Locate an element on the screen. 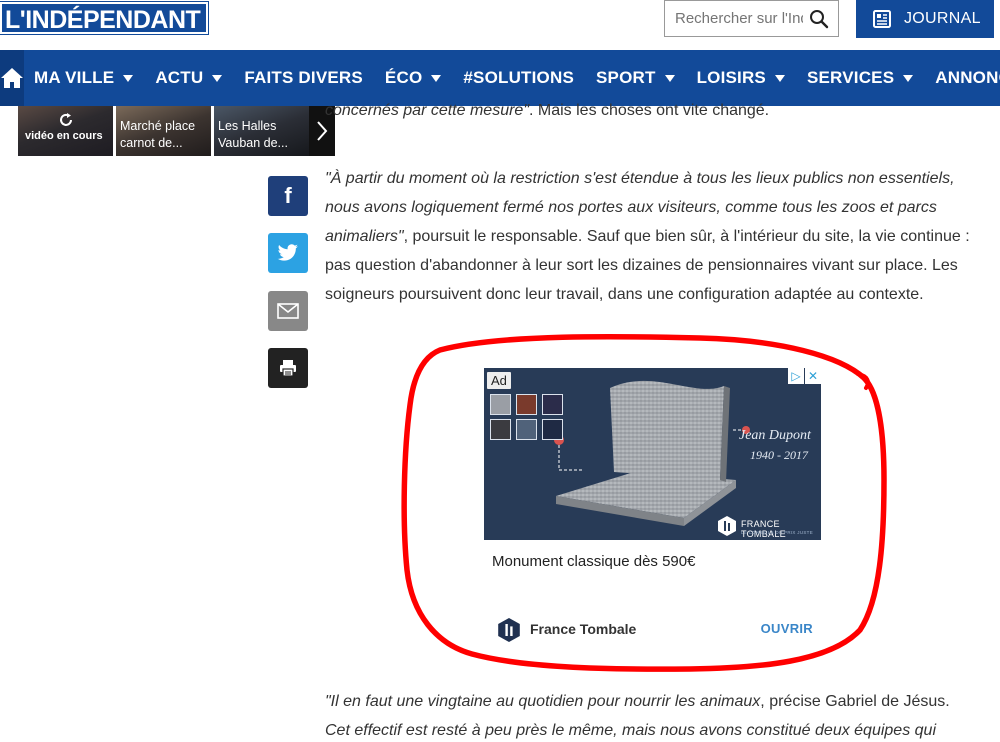 The height and width of the screenshot is (742, 1000). facebook-share-button: f is located at coordinates (288, 196).